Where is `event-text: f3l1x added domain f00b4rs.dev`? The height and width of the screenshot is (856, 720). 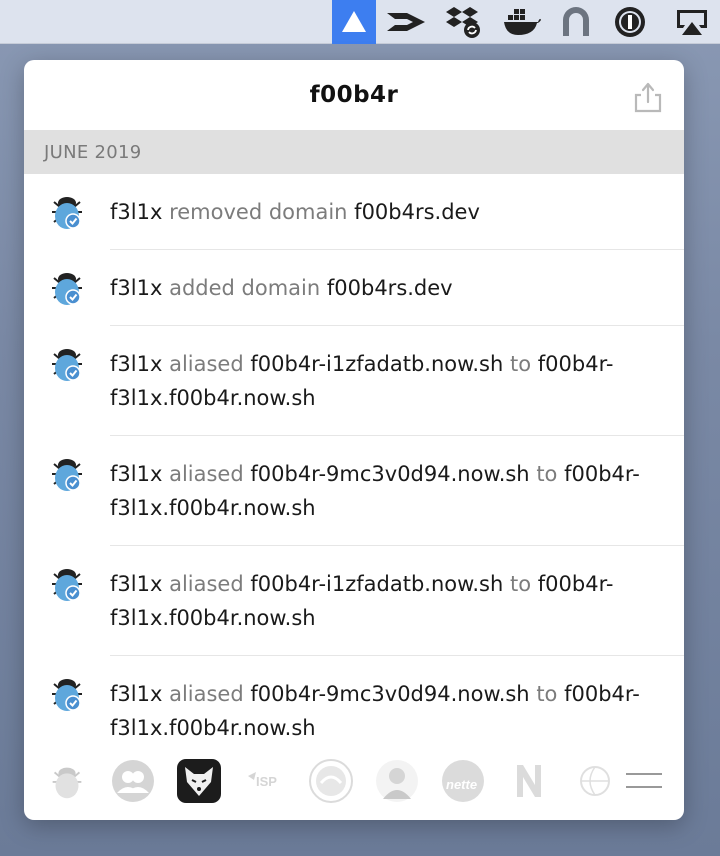
event-text: f3l1x added domain f00b4rs.dev is located at coordinates (377, 288).